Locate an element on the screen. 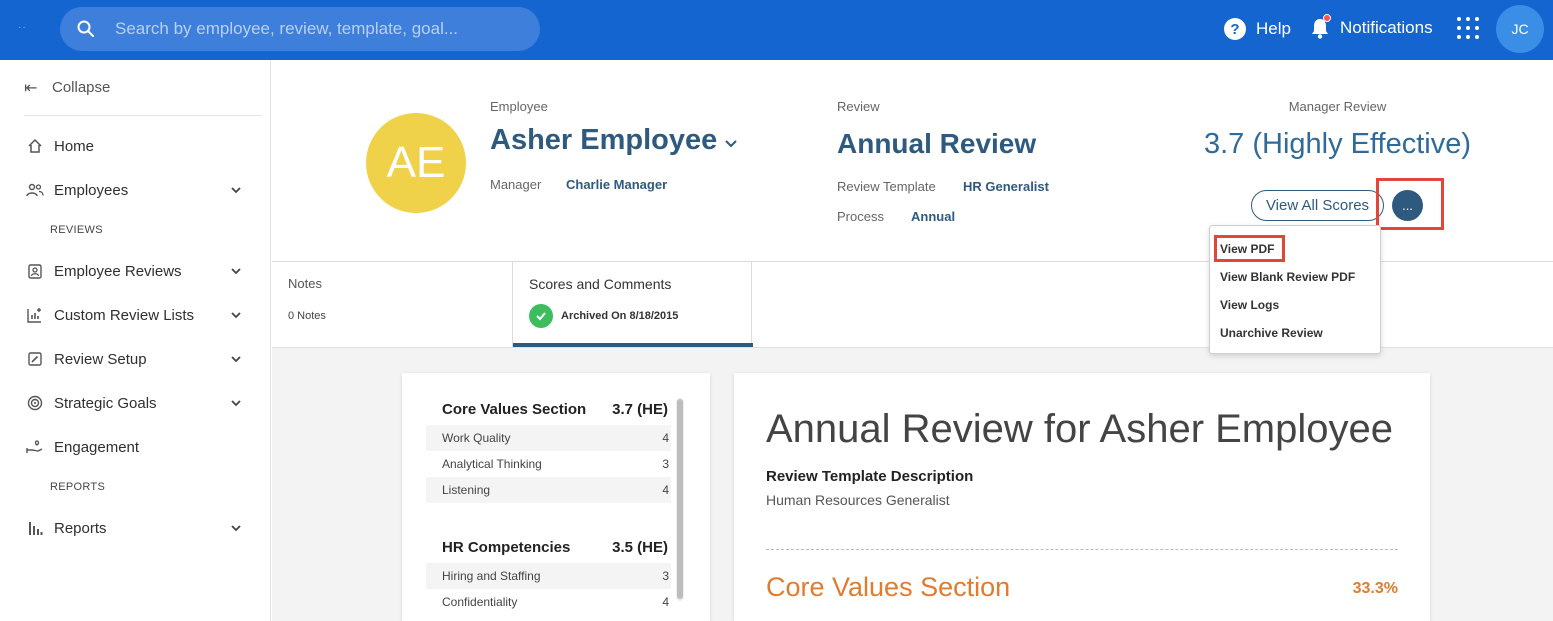 The height and width of the screenshot is (621, 1553). help-icon: ? is located at coordinates (1235, 29).